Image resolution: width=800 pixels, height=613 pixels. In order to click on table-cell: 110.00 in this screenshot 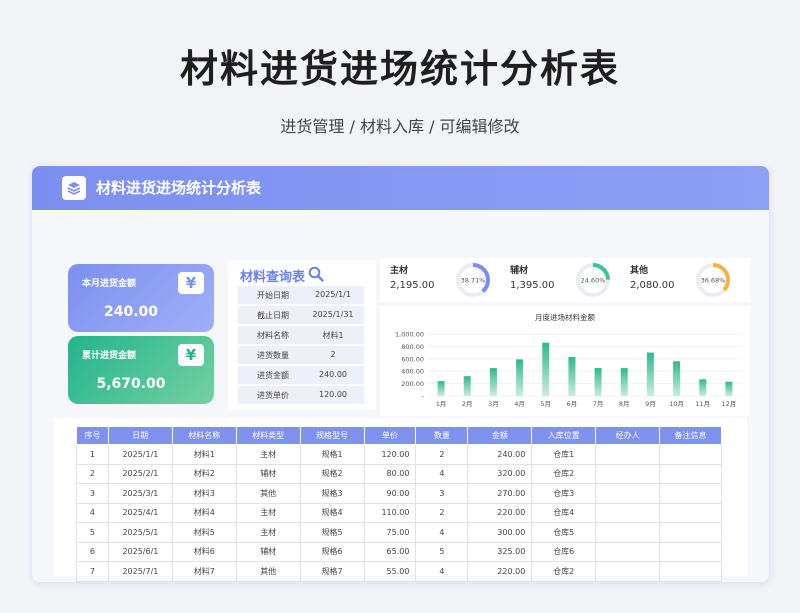, I will do `click(390, 512)`.